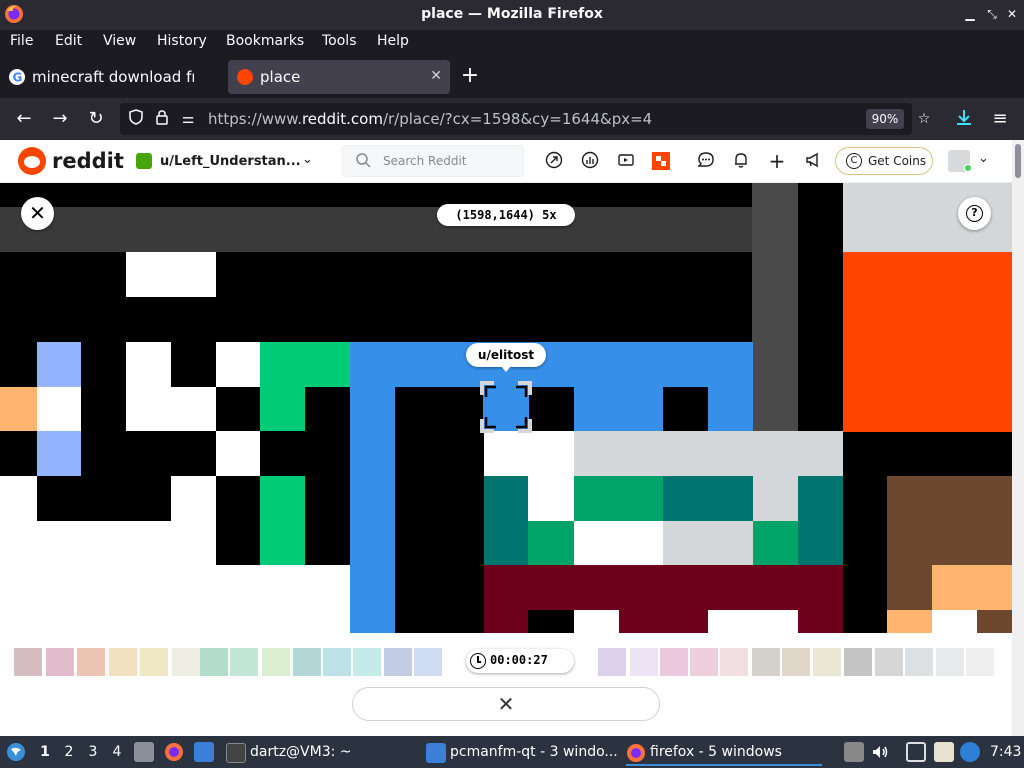 This screenshot has height=768, width=1024. Describe the element at coordinates (470, 76) in the screenshot. I see `new-tab-button: +` at that location.